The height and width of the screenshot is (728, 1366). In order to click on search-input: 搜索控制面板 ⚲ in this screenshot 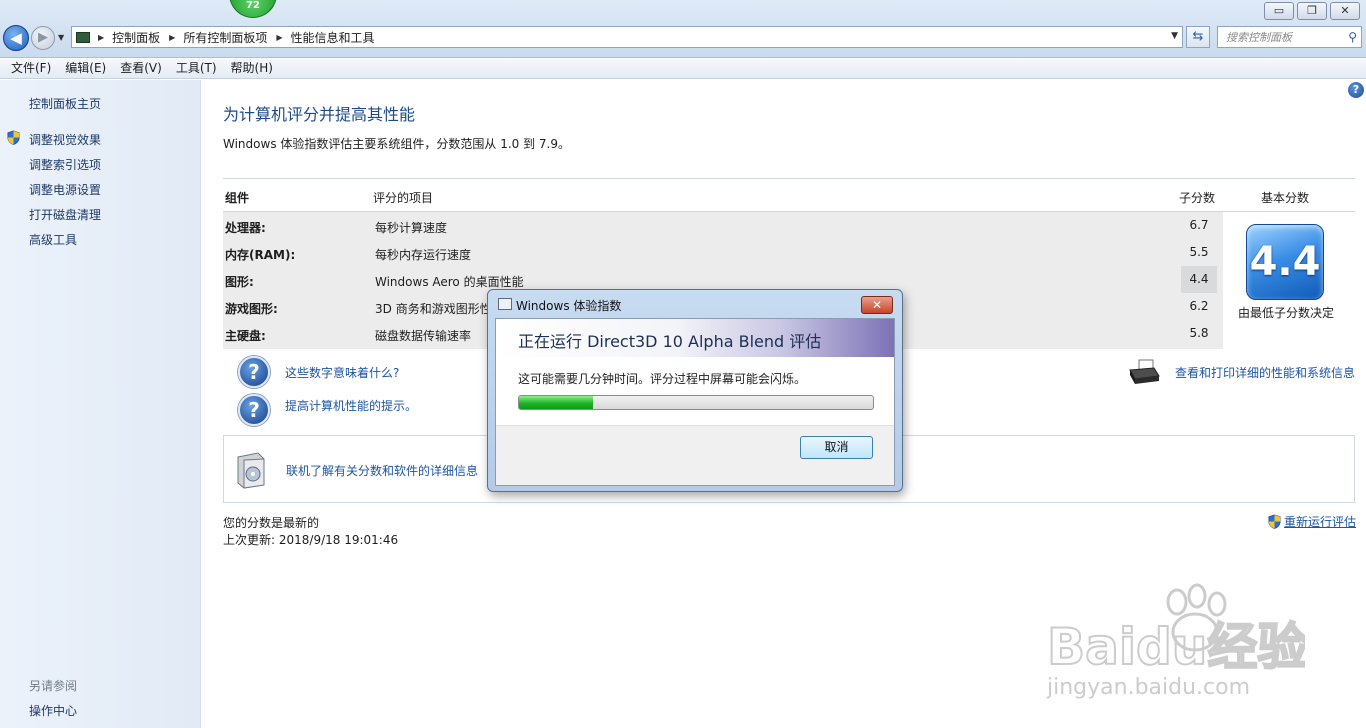, I will do `click(1289, 37)`.